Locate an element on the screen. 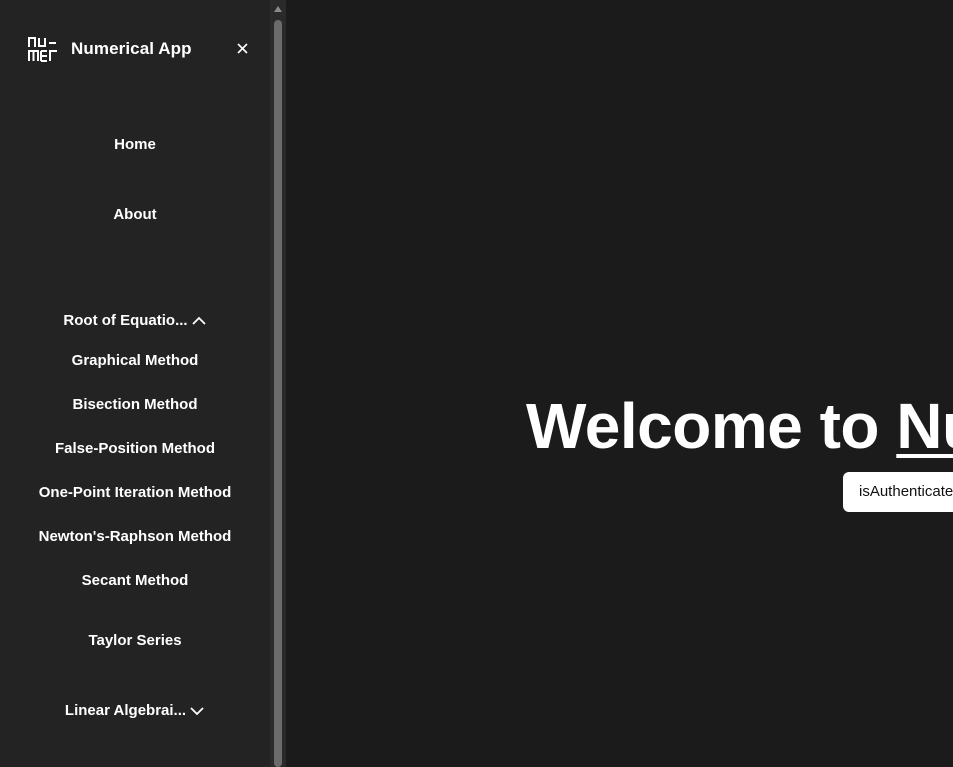 This screenshot has height=767, width=953. menu-item-secant-method: Secant Method is located at coordinates (135, 580).